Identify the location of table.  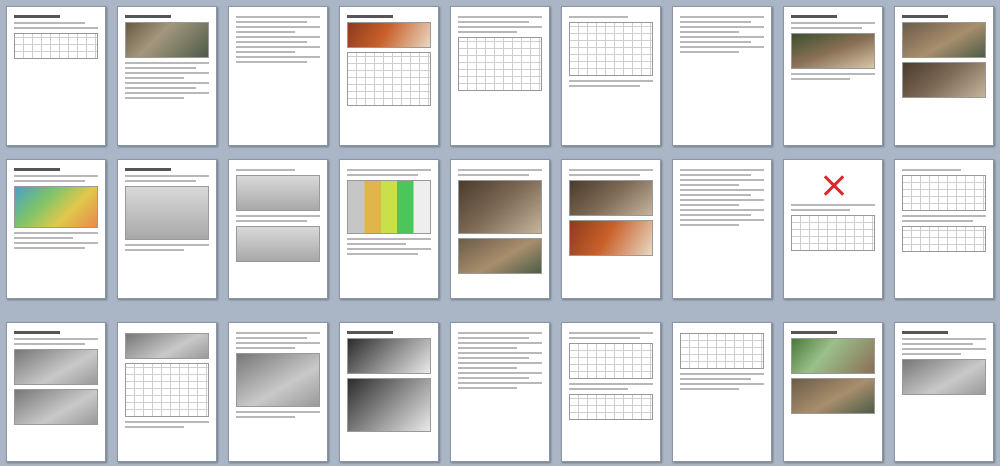
(611, 361).